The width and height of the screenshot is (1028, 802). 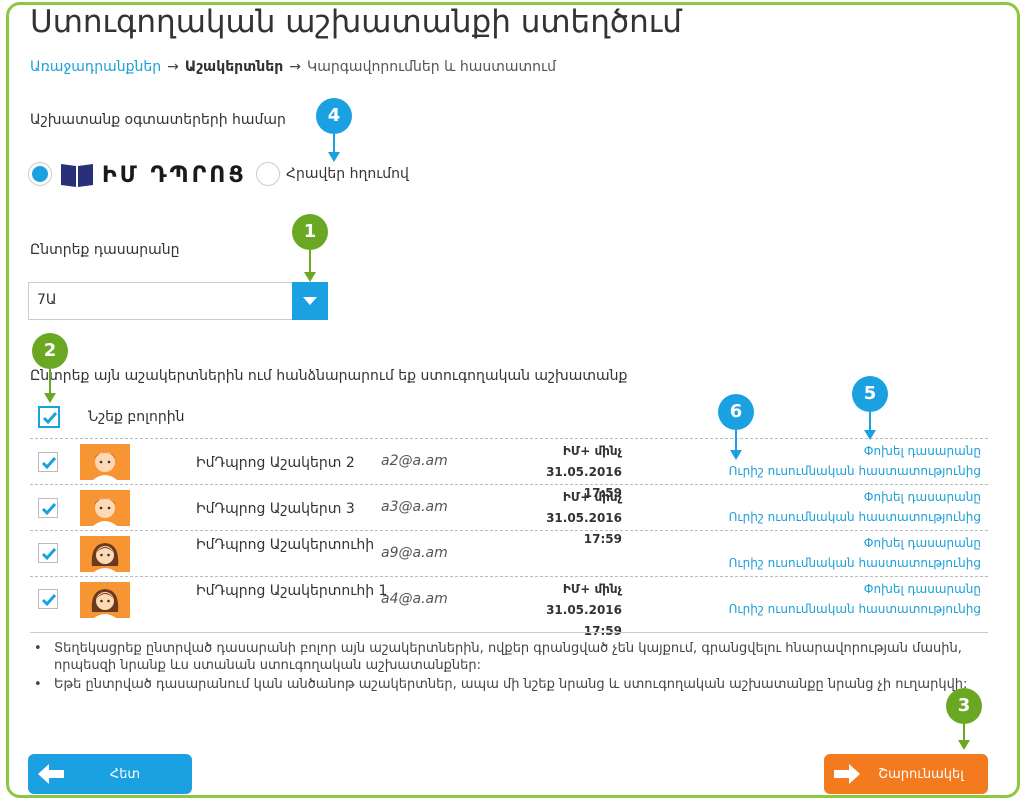 What do you see at coordinates (95, 67) in the screenshot?
I see `breadcrumb-tasks-link: Առաջադրանքներ` at bounding box center [95, 67].